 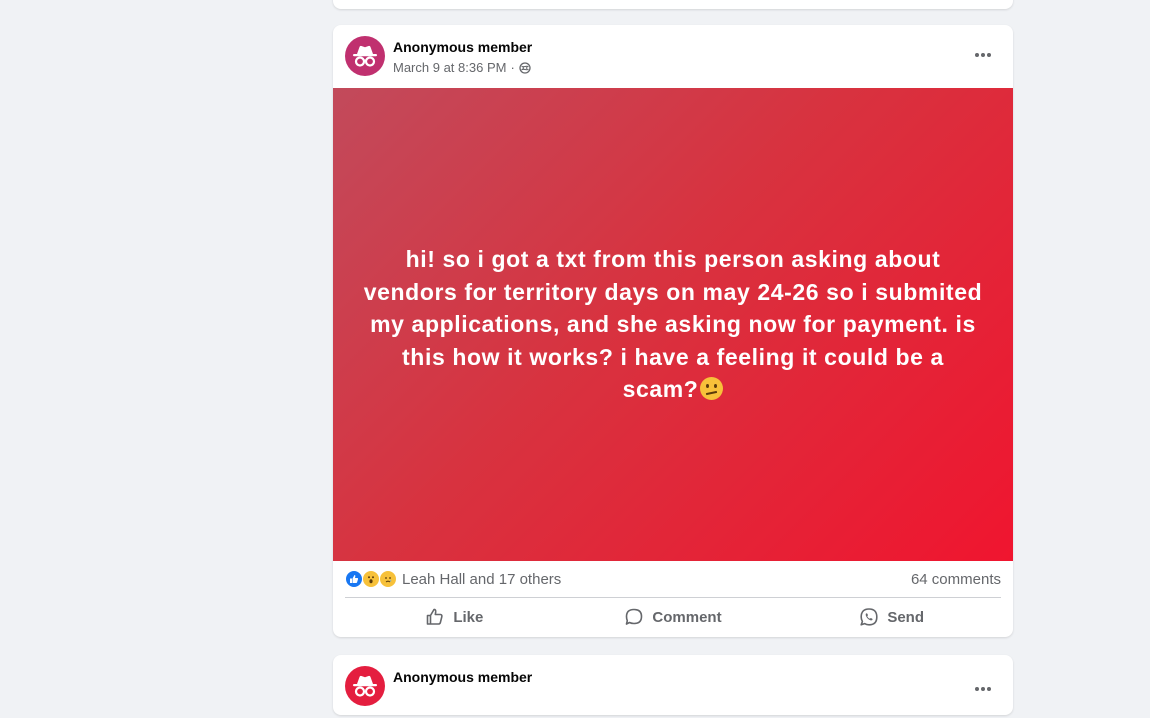 I want to click on post-header: Anonymous member March 9 at 8:36 PM ·, so click(x=673, y=56).